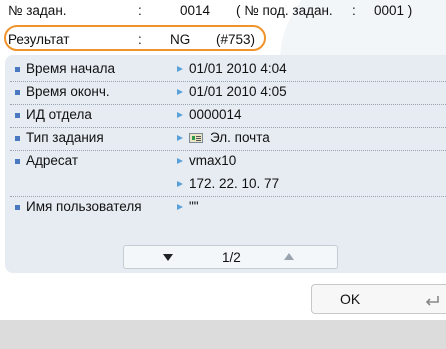 This screenshot has height=349, width=446. Describe the element at coordinates (37, 10) in the screenshot. I see `job-number-label: № задан.` at that location.